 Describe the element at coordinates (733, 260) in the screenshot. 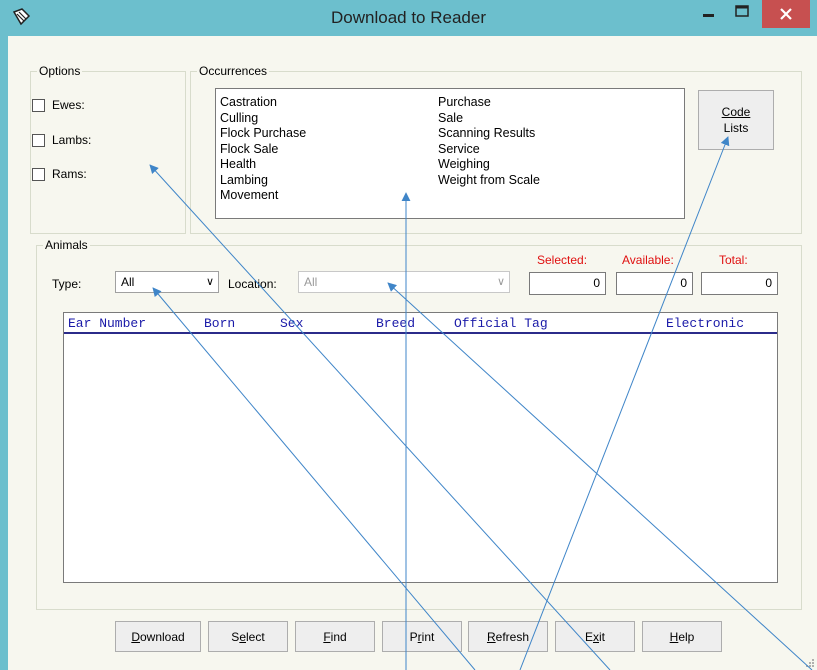

I see `total-label: Total:` at that location.